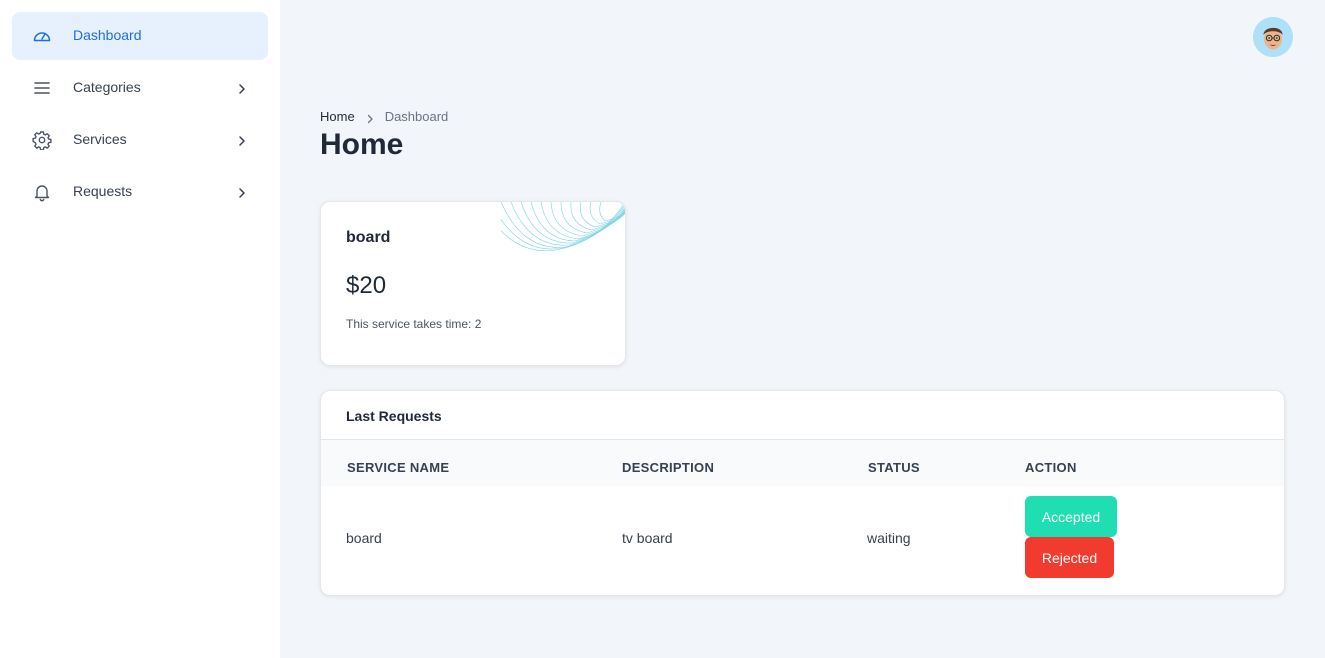 The image size is (1325, 658). I want to click on column-header-description: DESCRIPTION, so click(668, 467).